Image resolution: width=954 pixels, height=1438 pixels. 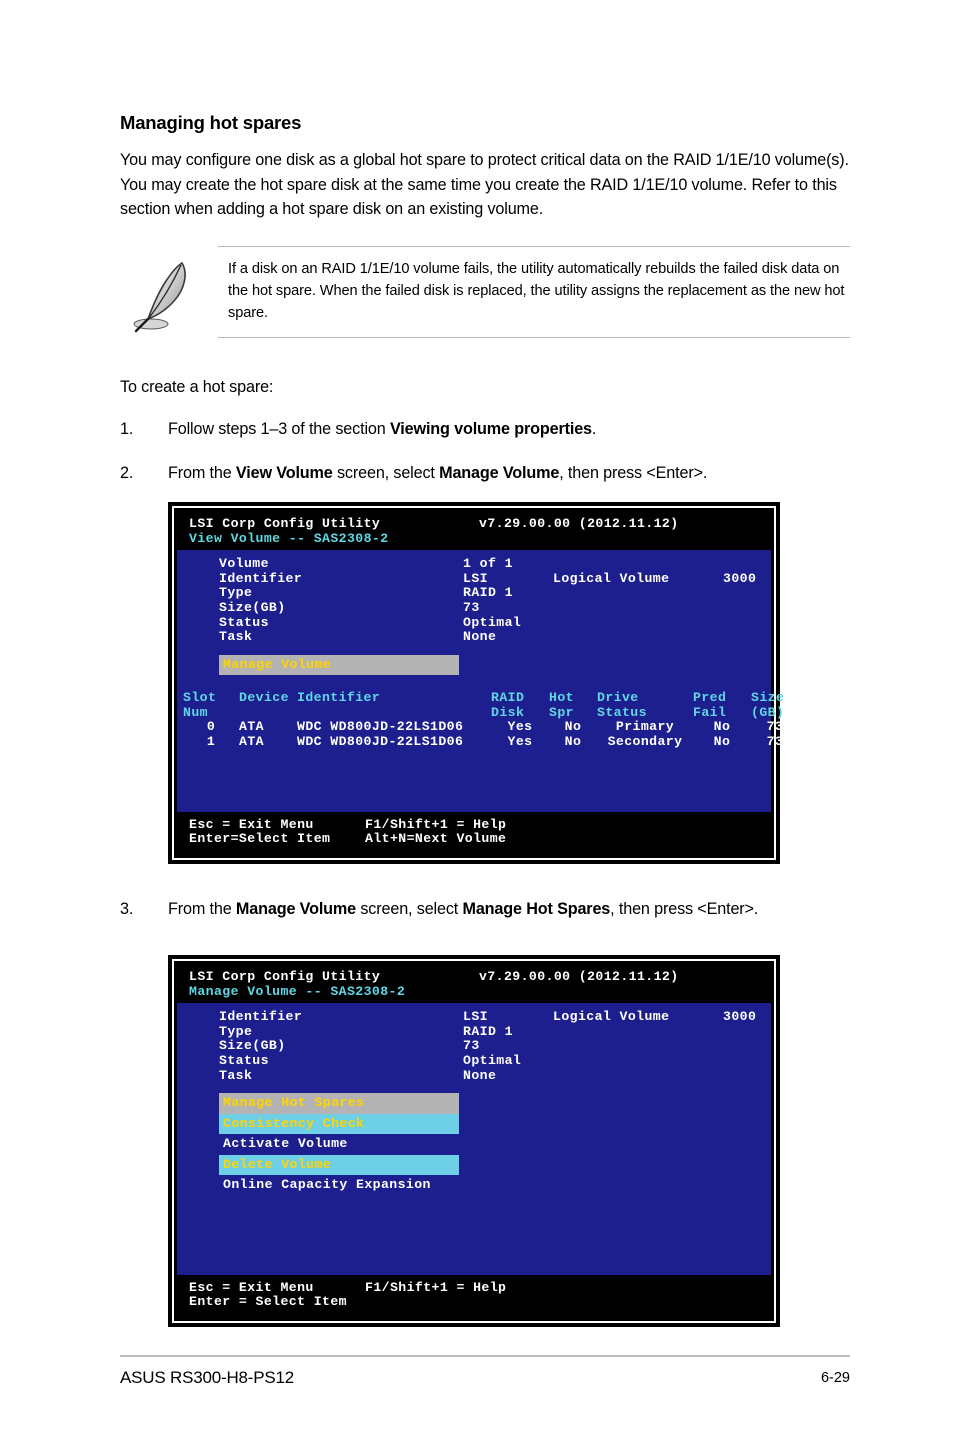 What do you see at coordinates (211, 122) in the screenshot?
I see `page-title: Managing hot spares` at bounding box center [211, 122].